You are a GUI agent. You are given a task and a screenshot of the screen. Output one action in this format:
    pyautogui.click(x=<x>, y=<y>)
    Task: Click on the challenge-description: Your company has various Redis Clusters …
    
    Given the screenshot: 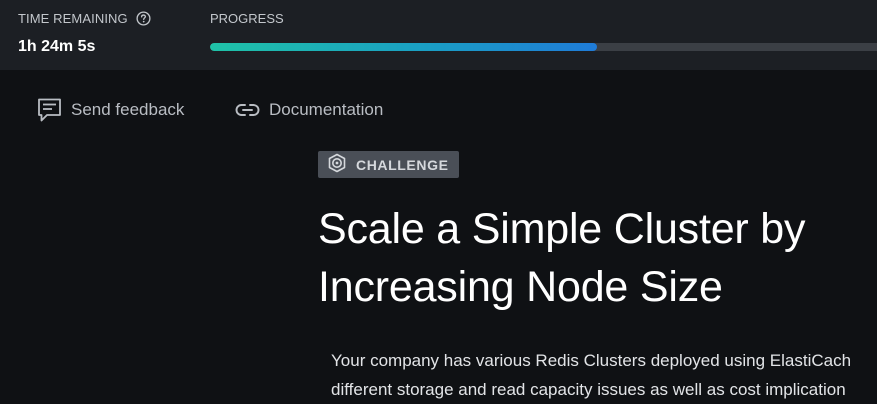 What is the action you would take?
    pyautogui.click(x=604, y=375)
    